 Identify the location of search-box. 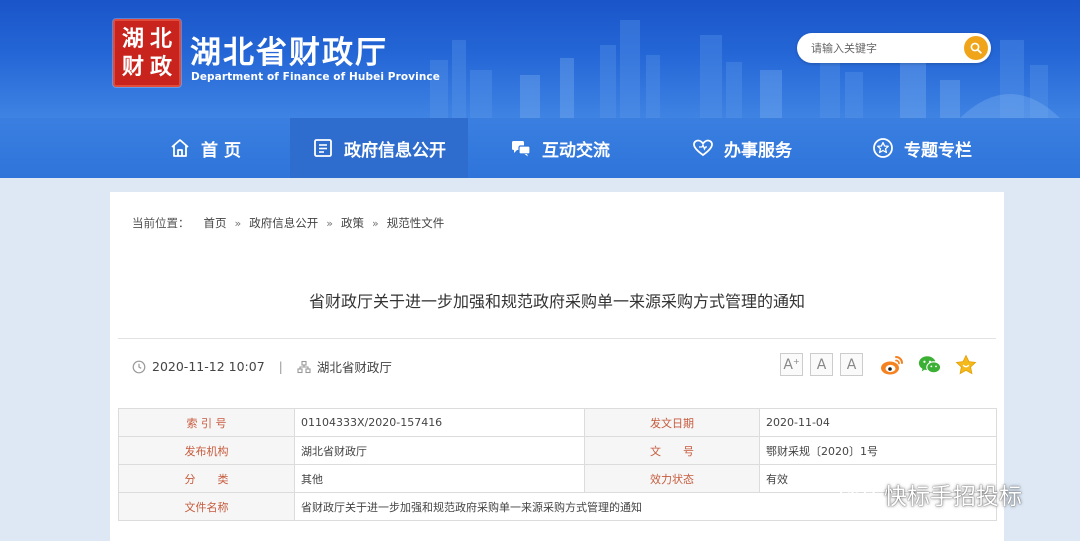
(894, 48).